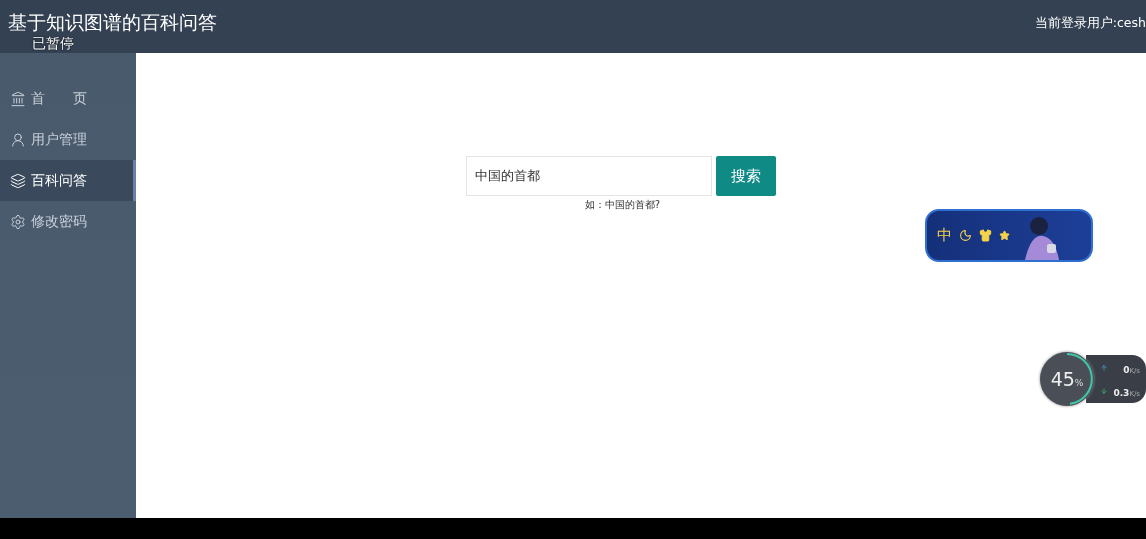  Describe the element at coordinates (745, 176) in the screenshot. I see `search-button: 搜索` at that location.